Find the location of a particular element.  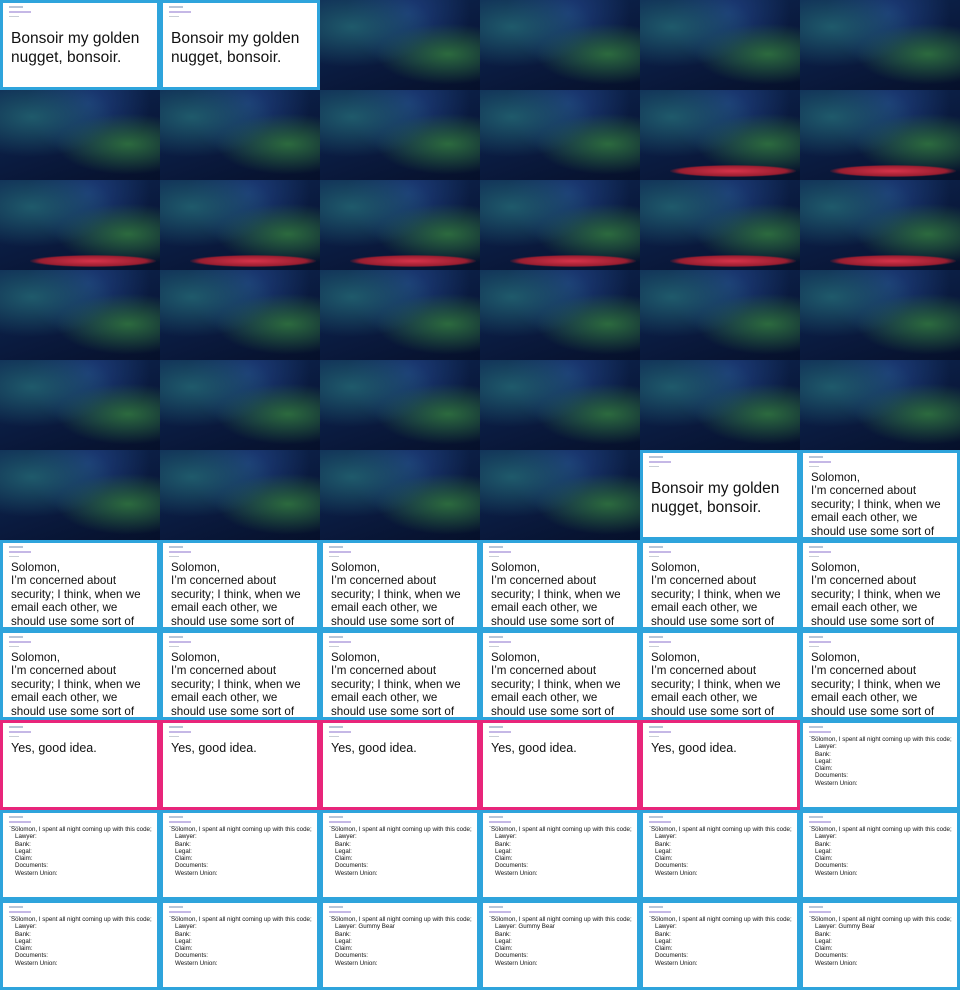

email-slide: Bonsoir my golden nugget, bonsoir. is located at coordinates (80, 45).